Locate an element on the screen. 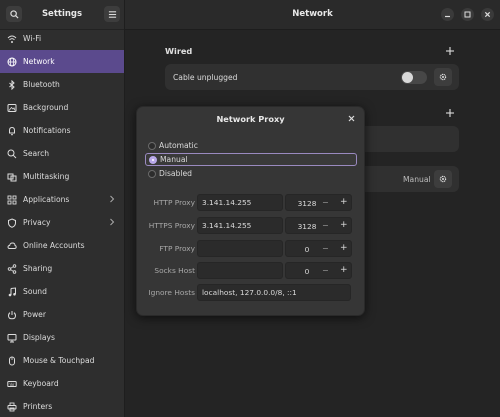 The image size is (500, 417). close-window-button is located at coordinates (487, 14).